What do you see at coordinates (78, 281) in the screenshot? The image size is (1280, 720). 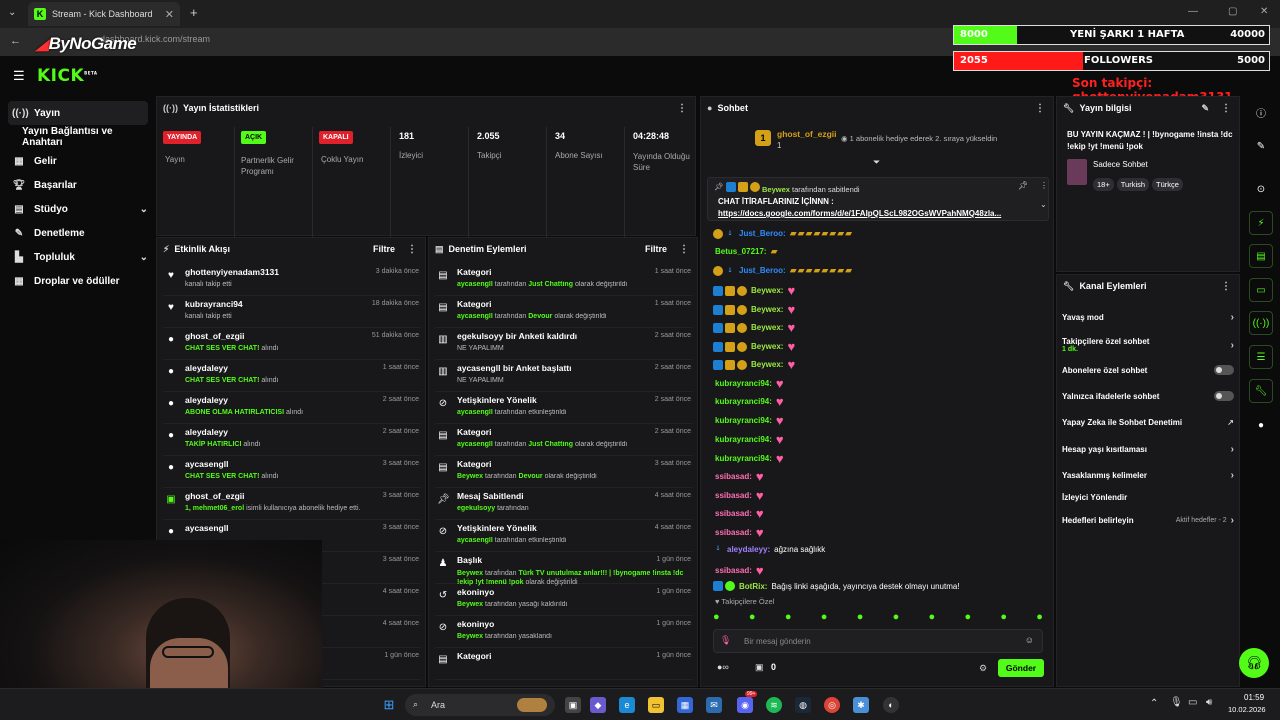 I see `sidebar-item-droplar: ▦ Droplar ve ödüller` at bounding box center [78, 281].